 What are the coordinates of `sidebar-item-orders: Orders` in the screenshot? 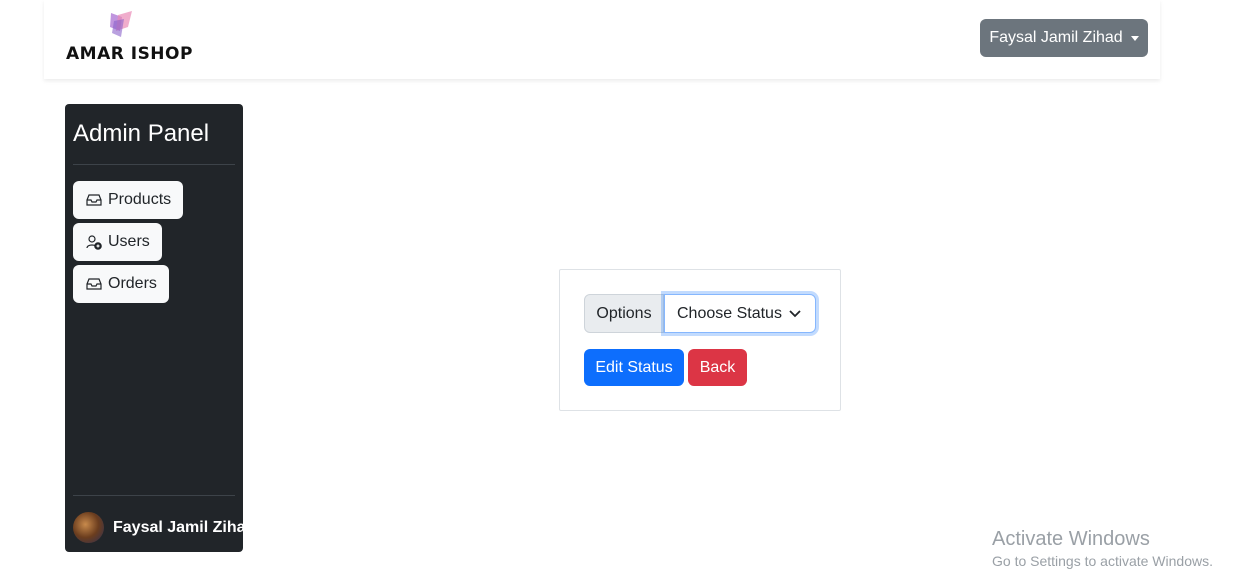 It's located at (121, 284).